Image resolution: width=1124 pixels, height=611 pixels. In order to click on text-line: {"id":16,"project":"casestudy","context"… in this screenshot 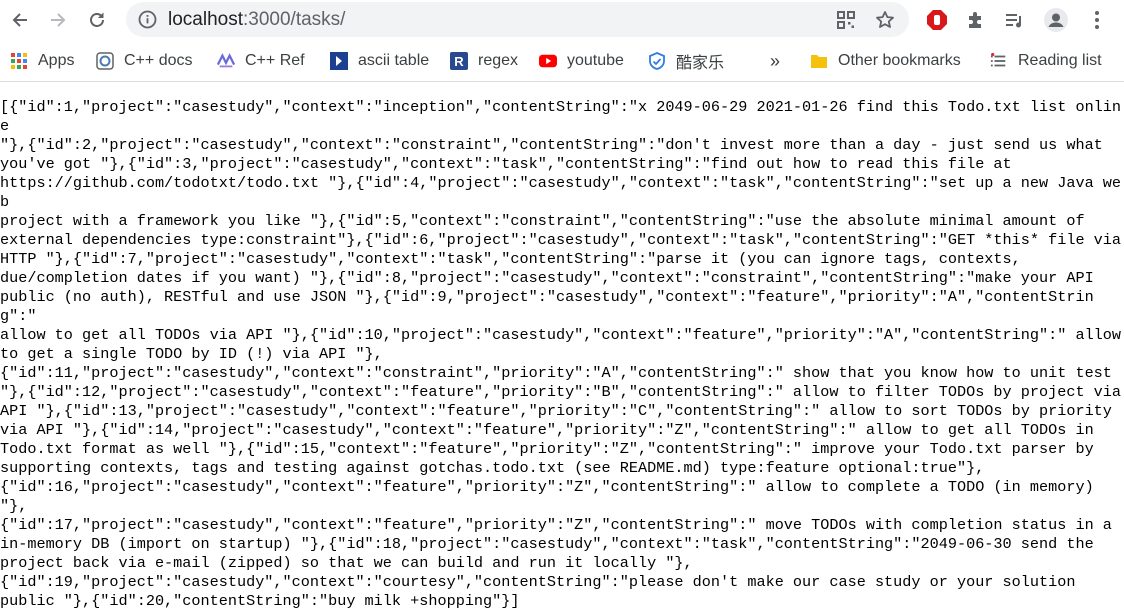, I will do `click(551, 496)`.